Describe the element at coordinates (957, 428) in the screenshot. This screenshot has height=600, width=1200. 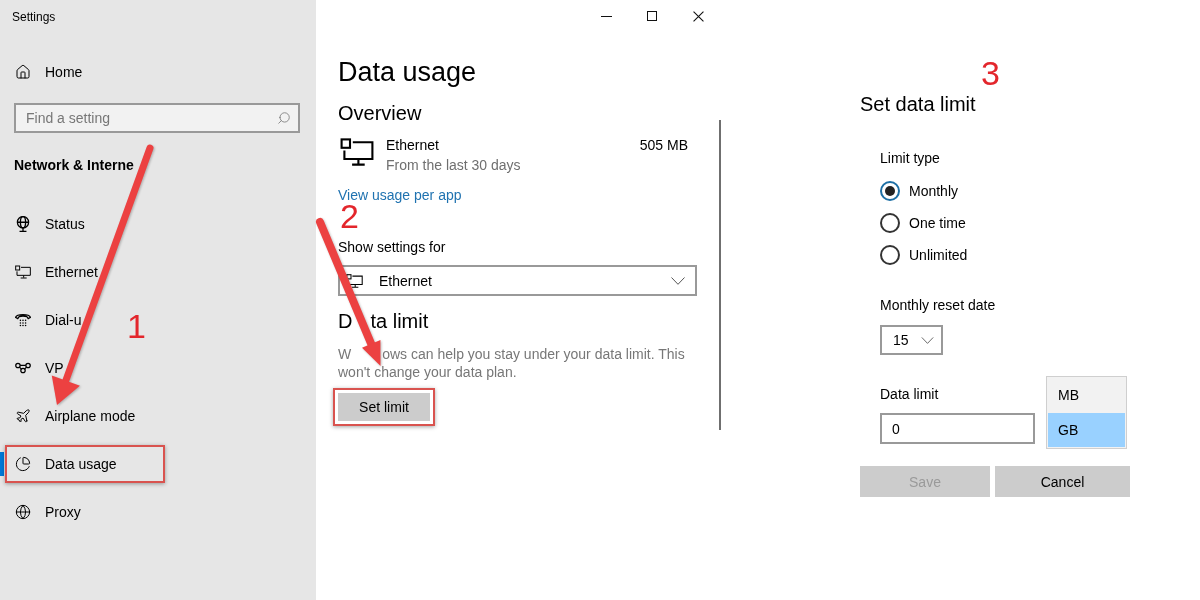
I see `limit-input: 0` at that location.